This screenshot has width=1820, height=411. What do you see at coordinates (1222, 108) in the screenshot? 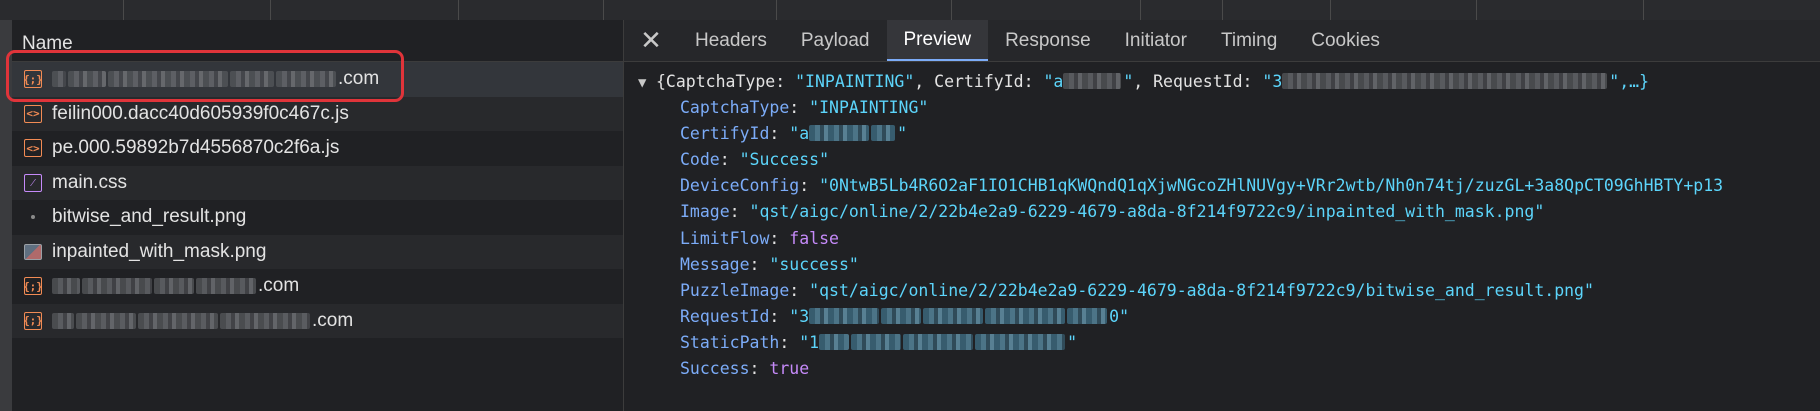
I see `json-property: CaptchaType: "INPAINTING"` at bounding box center [1222, 108].